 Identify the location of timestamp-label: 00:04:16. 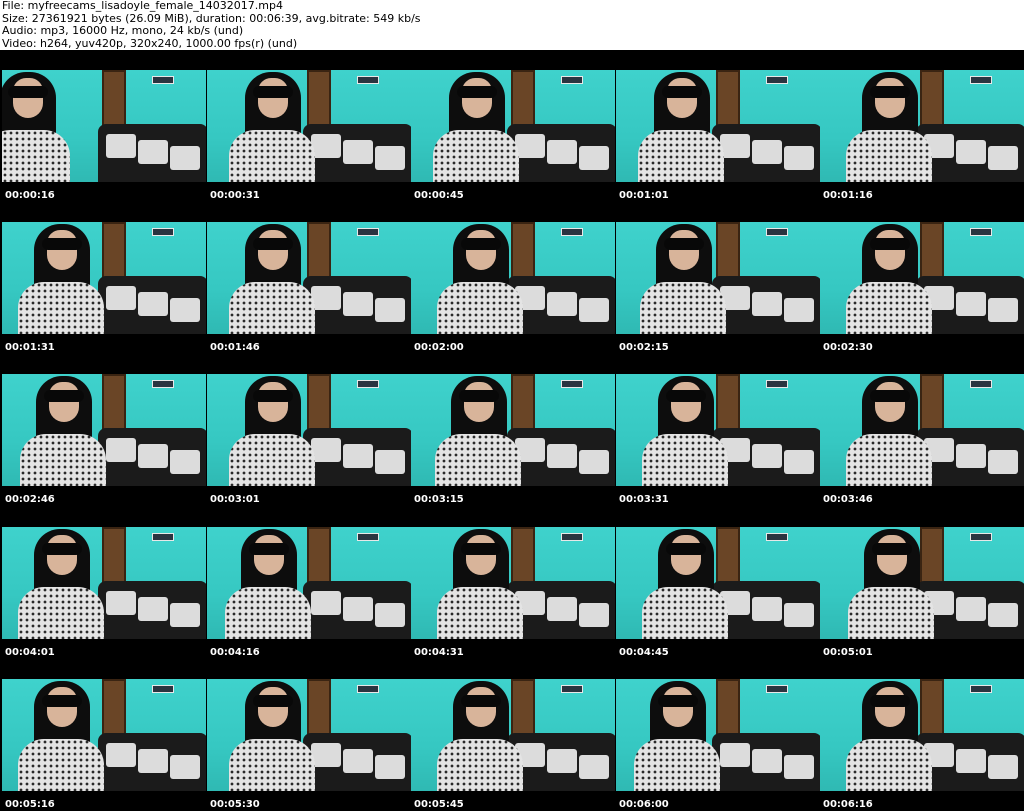
(235, 652).